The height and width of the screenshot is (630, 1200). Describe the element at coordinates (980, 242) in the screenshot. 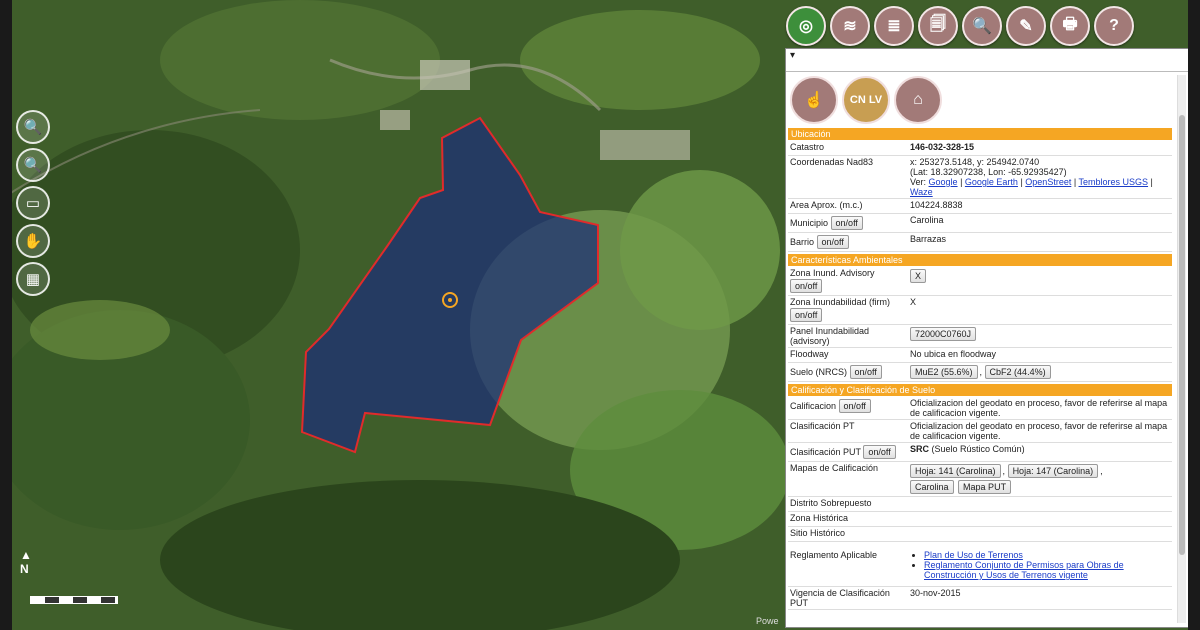

I see `barrio-row: Barrio on/off Barrazas` at that location.